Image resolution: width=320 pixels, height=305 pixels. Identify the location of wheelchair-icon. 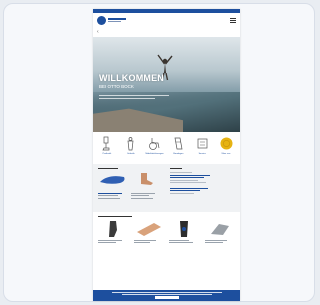
(154, 144).